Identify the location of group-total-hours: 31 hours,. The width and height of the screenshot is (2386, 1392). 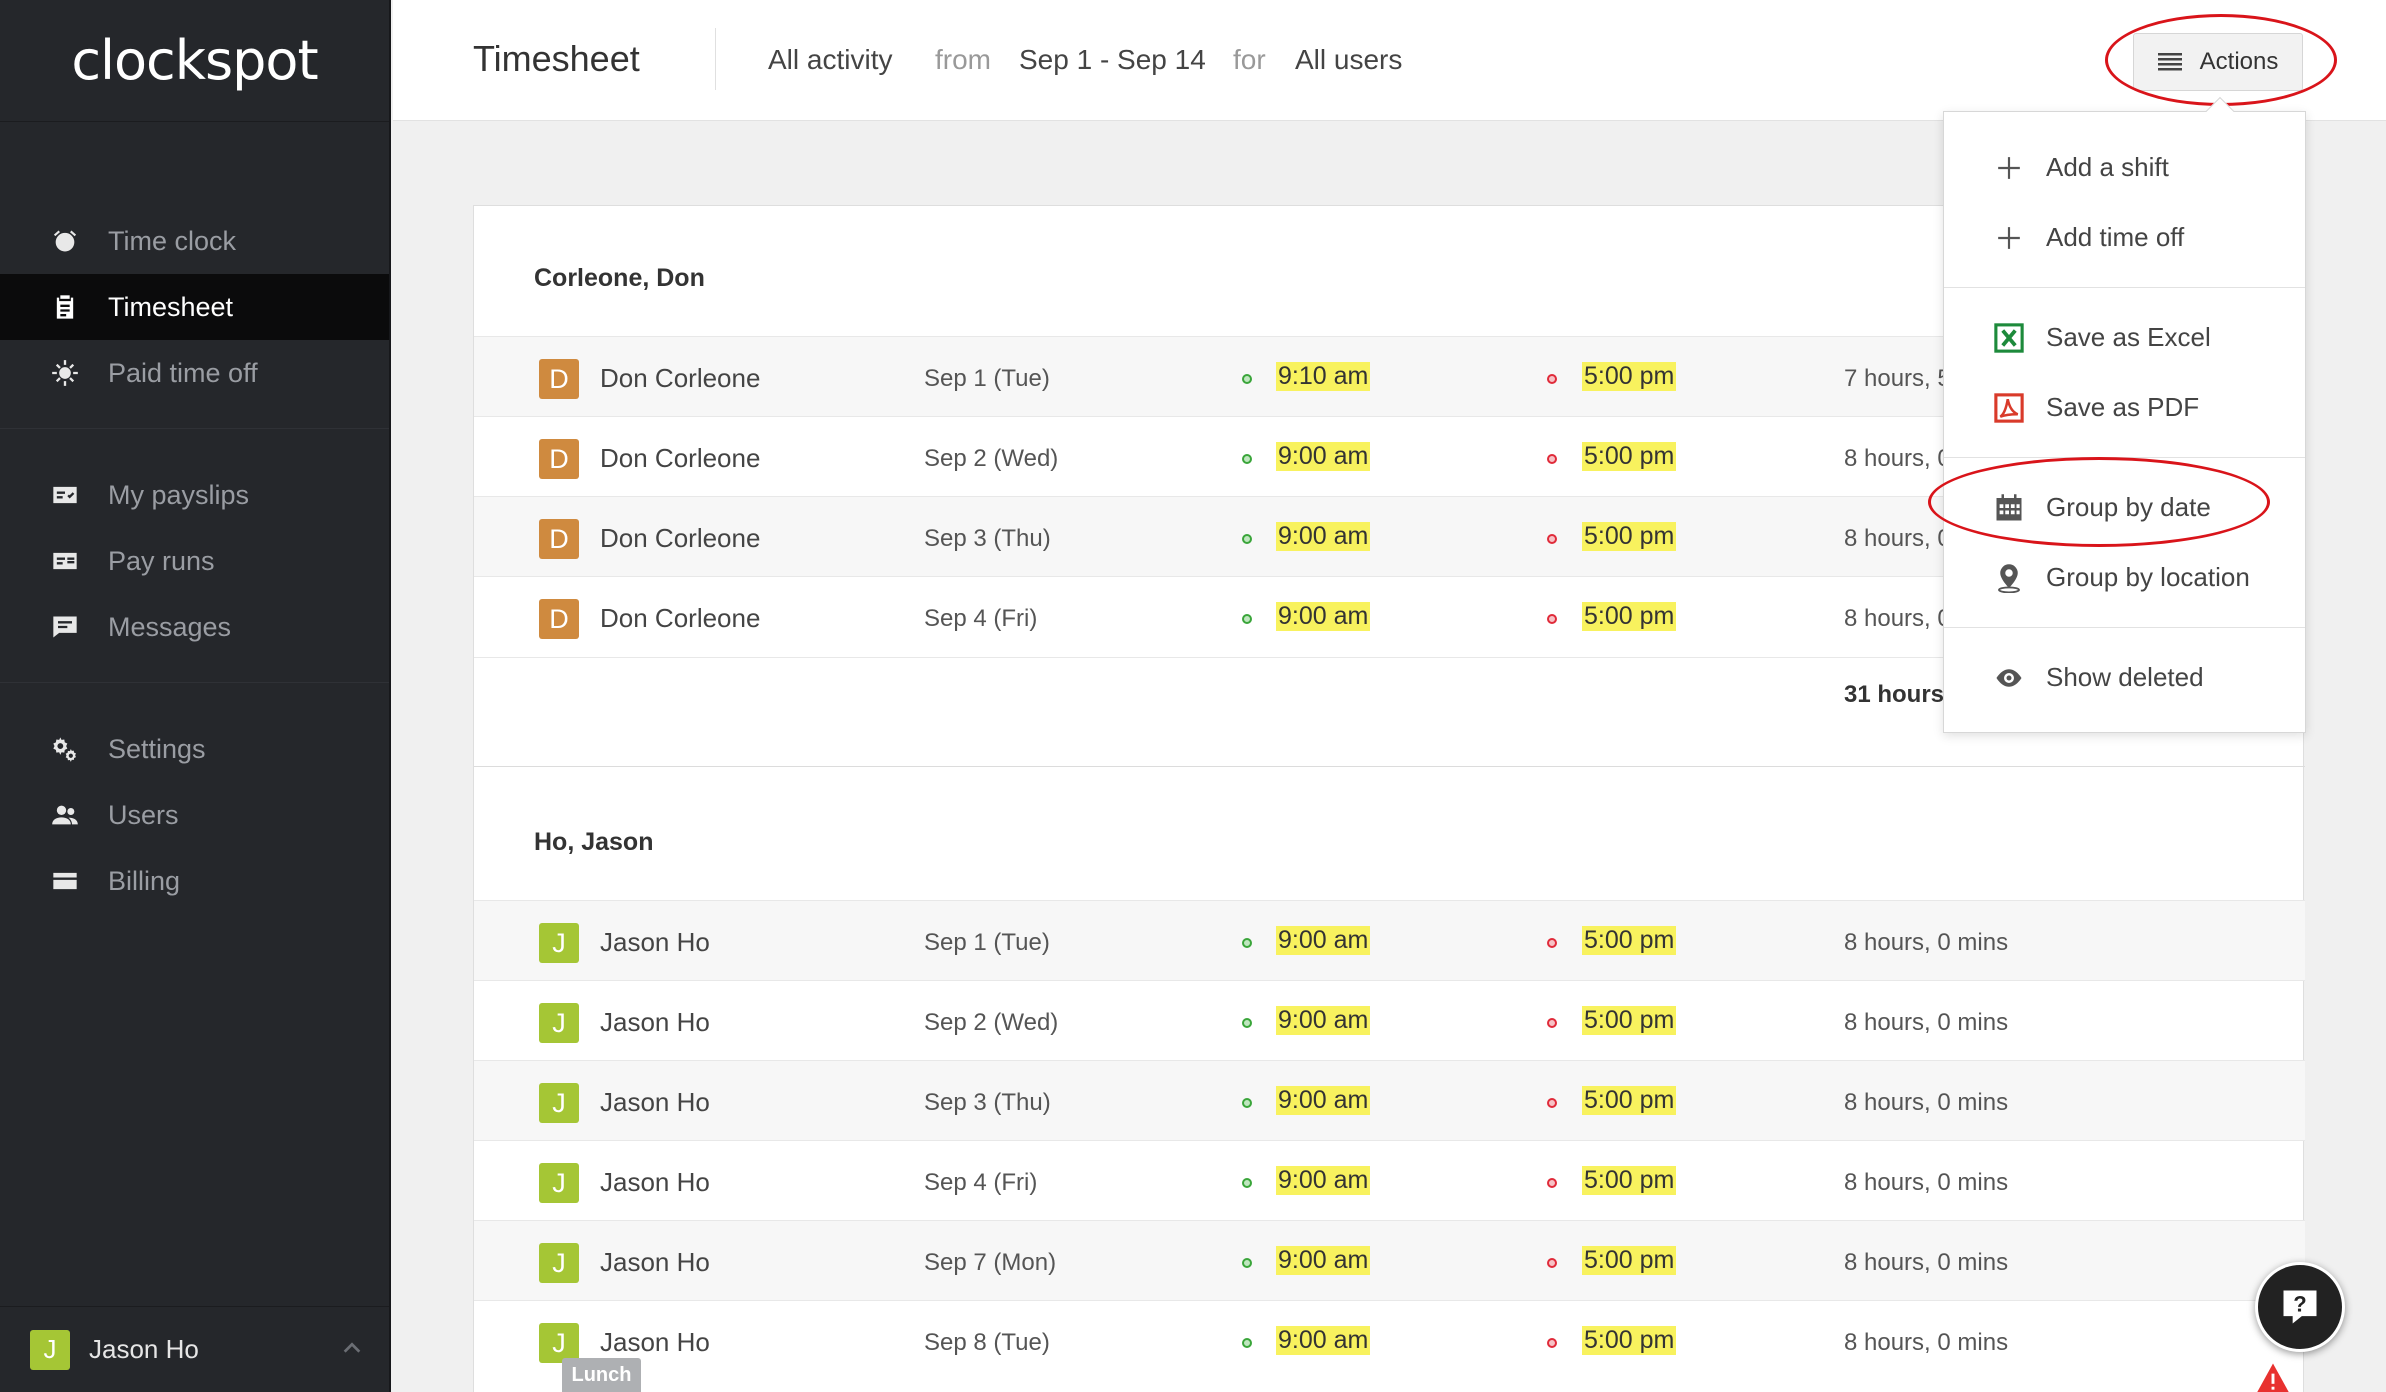
(1897, 694).